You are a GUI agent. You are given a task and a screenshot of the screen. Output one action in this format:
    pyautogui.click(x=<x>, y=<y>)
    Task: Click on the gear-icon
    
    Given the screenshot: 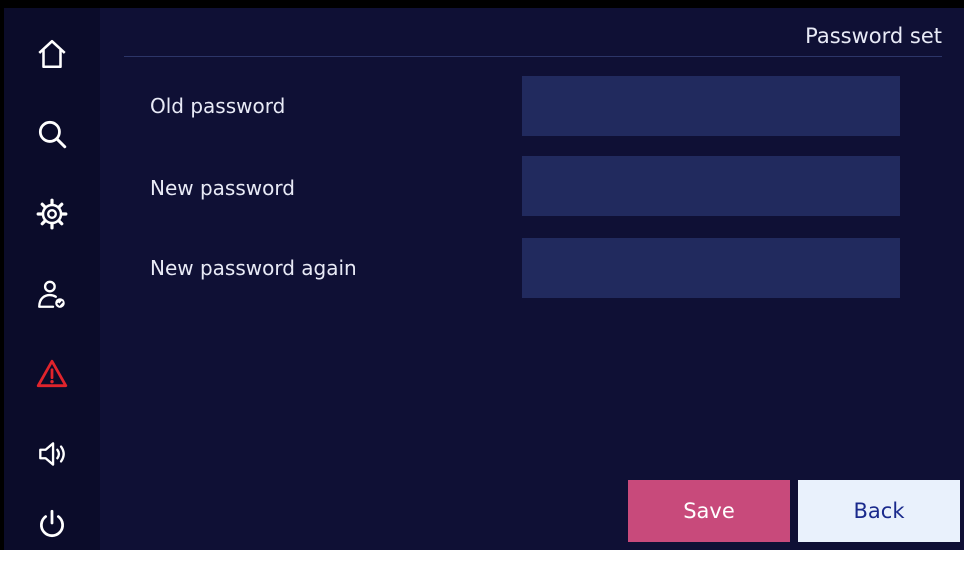 What is the action you would take?
    pyautogui.click(x=52, y=214)
    